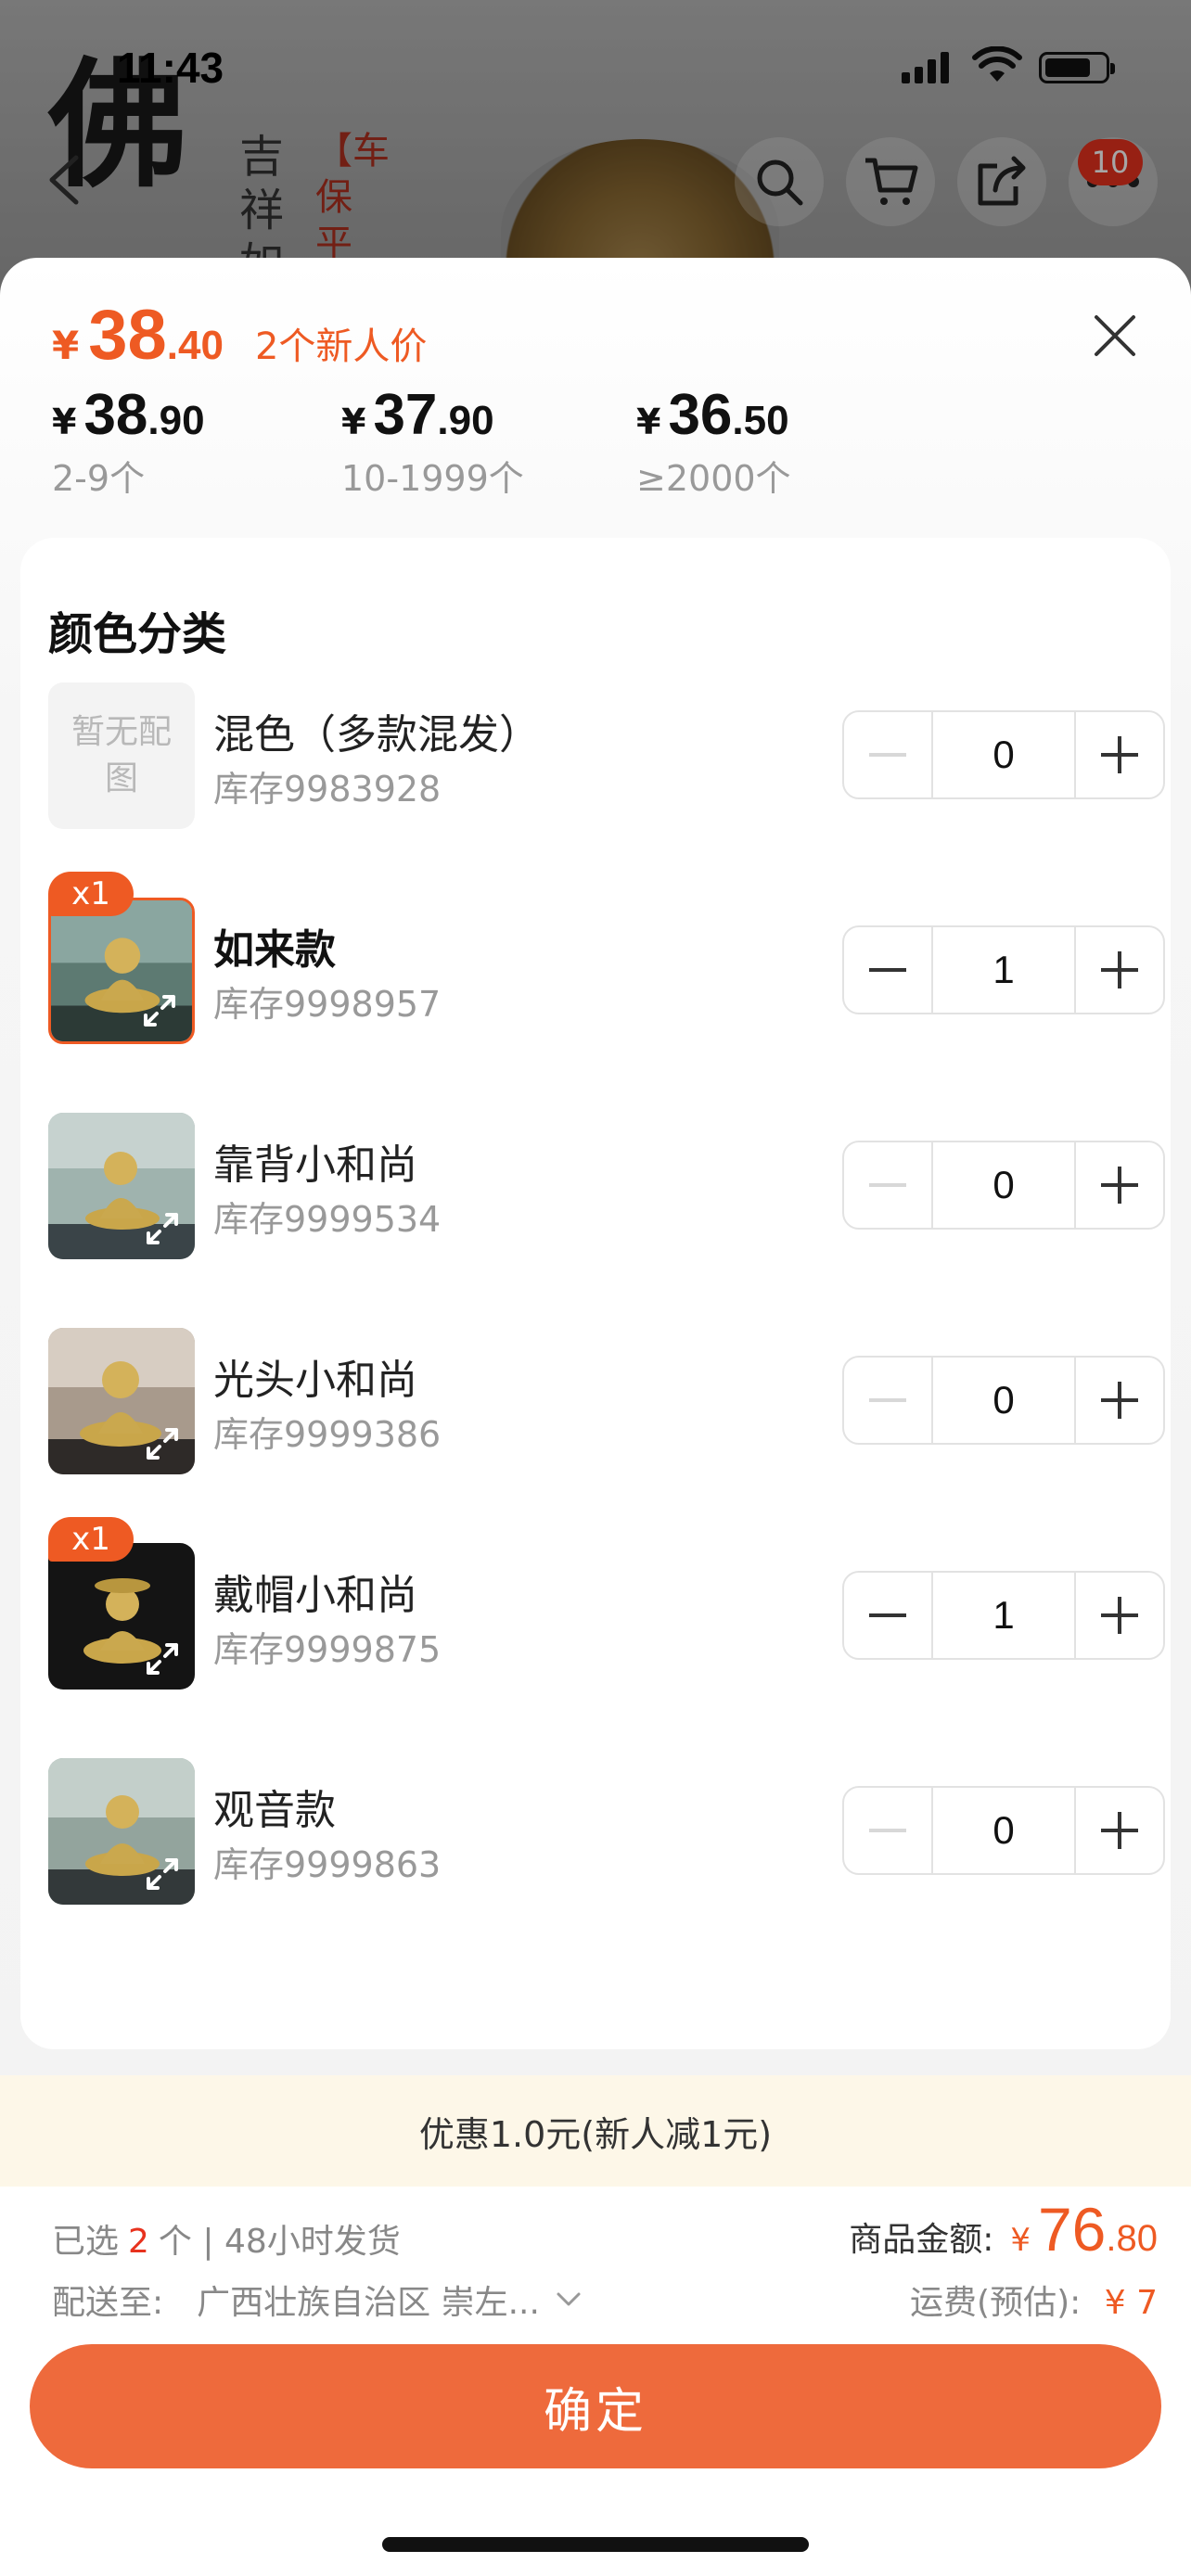 Image resolution: width=1191 pixels, height=2576 pixels. Describe the element at coordinates (66, 345) in the screenshot. I see `currency-symbol: ¥` at that location.